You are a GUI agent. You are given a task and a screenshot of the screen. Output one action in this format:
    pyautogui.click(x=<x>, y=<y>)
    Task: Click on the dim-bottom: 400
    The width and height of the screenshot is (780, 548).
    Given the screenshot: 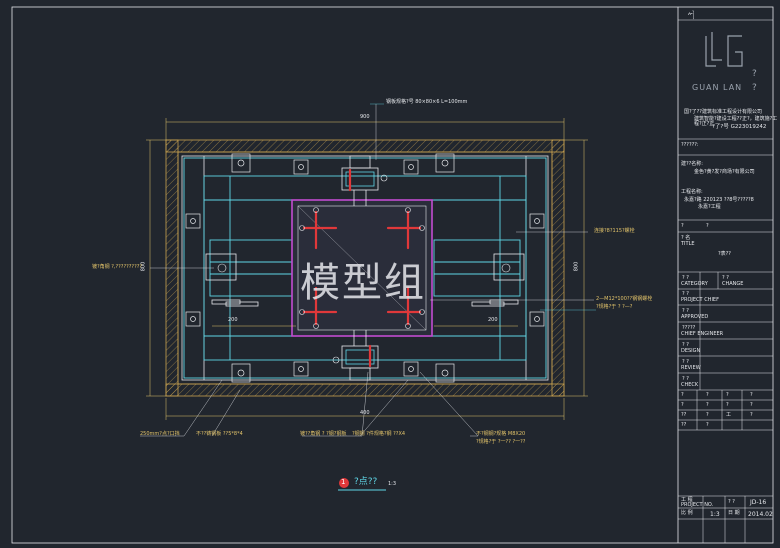 What is the action you would take?
    pyautogui.click(x=365, y=413)
    